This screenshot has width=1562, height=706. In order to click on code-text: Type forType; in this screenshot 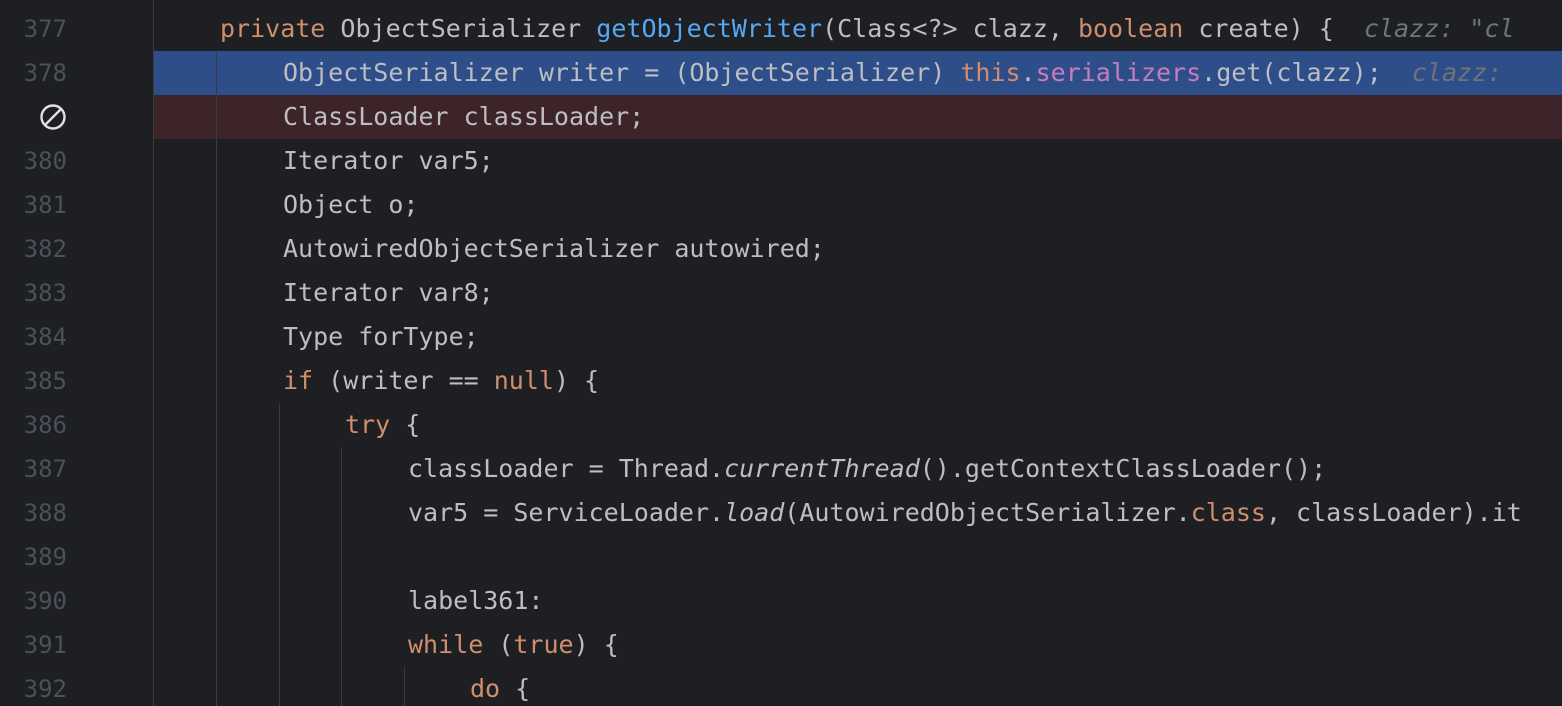, I will do `click(381, 336)`.